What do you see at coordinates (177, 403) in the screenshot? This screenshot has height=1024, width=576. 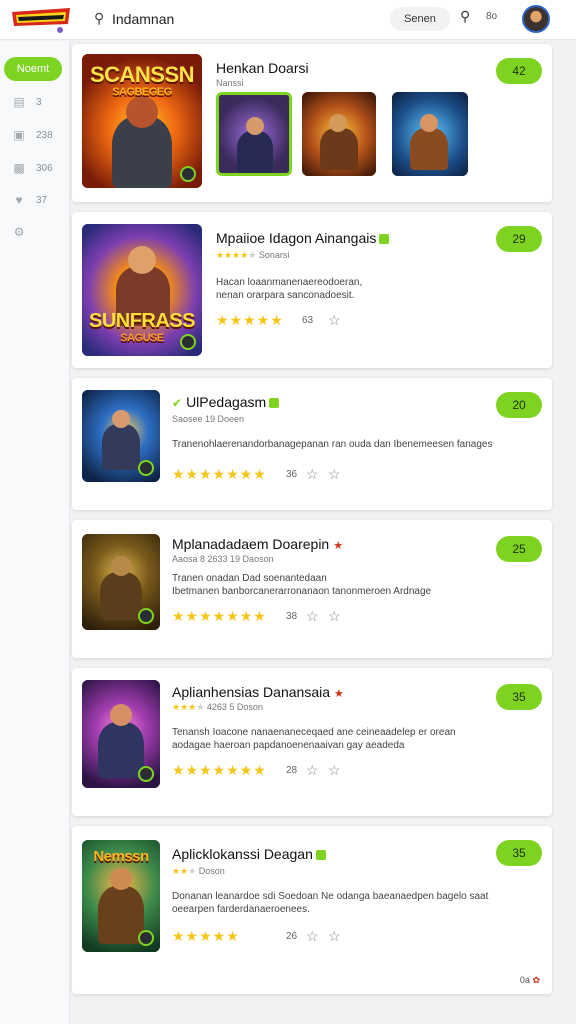 I see `leaf-icon: ✔` at bounding box center [177, 403].